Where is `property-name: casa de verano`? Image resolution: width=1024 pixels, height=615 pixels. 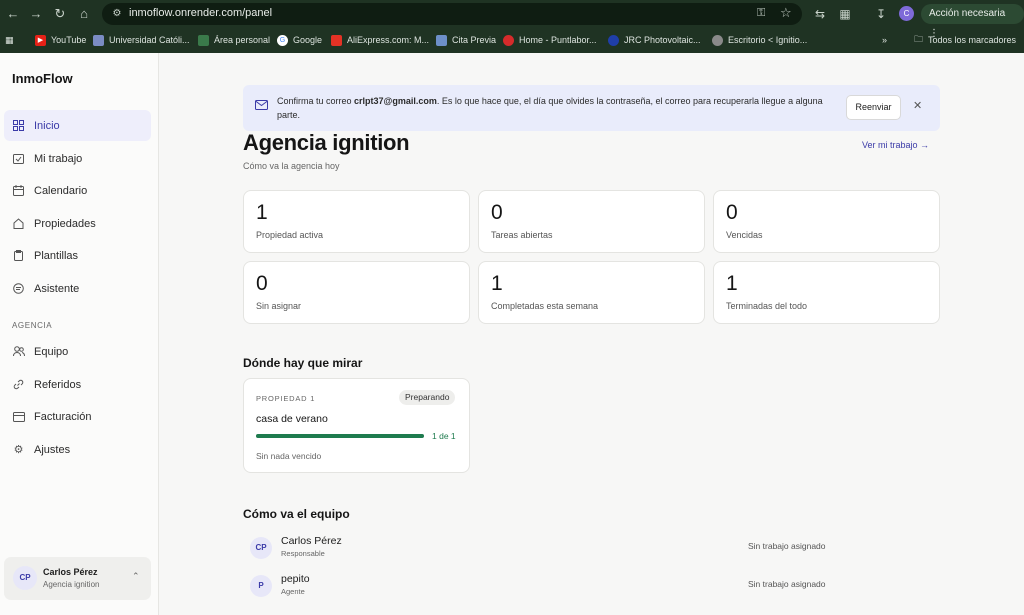 property-name: casa de verano is located at coordinates (292, 419).